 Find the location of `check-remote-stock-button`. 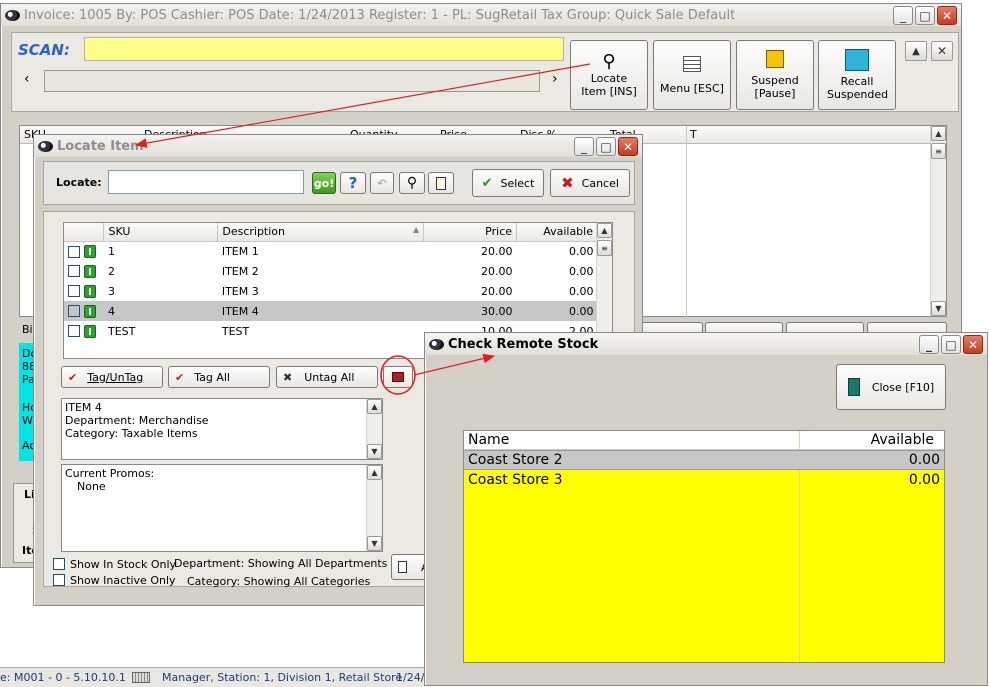

check-remote-stock-button is located at coordinates (398, 377).